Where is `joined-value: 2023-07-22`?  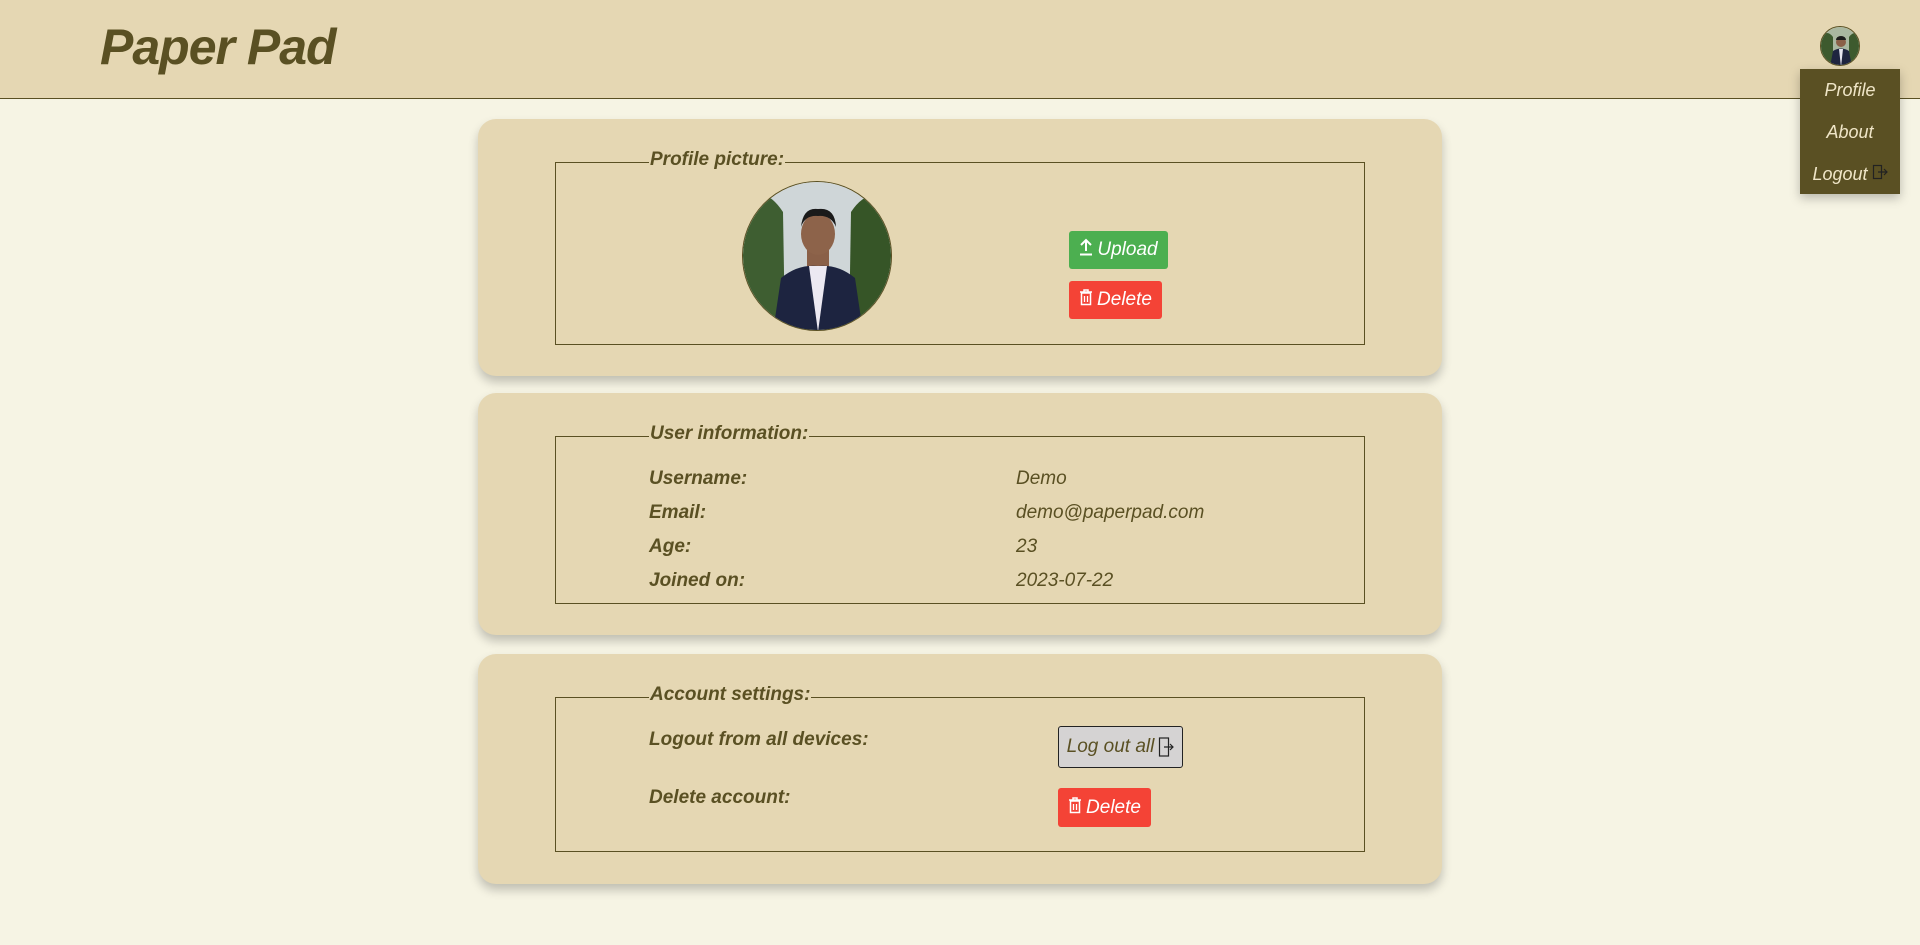
joined-value: 2023-07-22 is located at coordinates (1065, 580).